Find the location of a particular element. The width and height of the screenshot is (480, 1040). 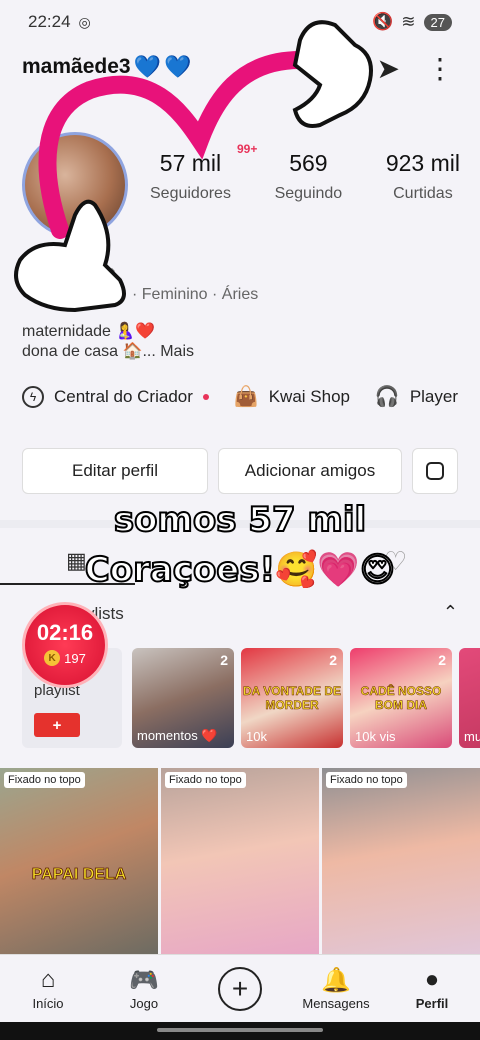

playlist-card: 2 momentos ❤️ is located at coordinates (183, 698).